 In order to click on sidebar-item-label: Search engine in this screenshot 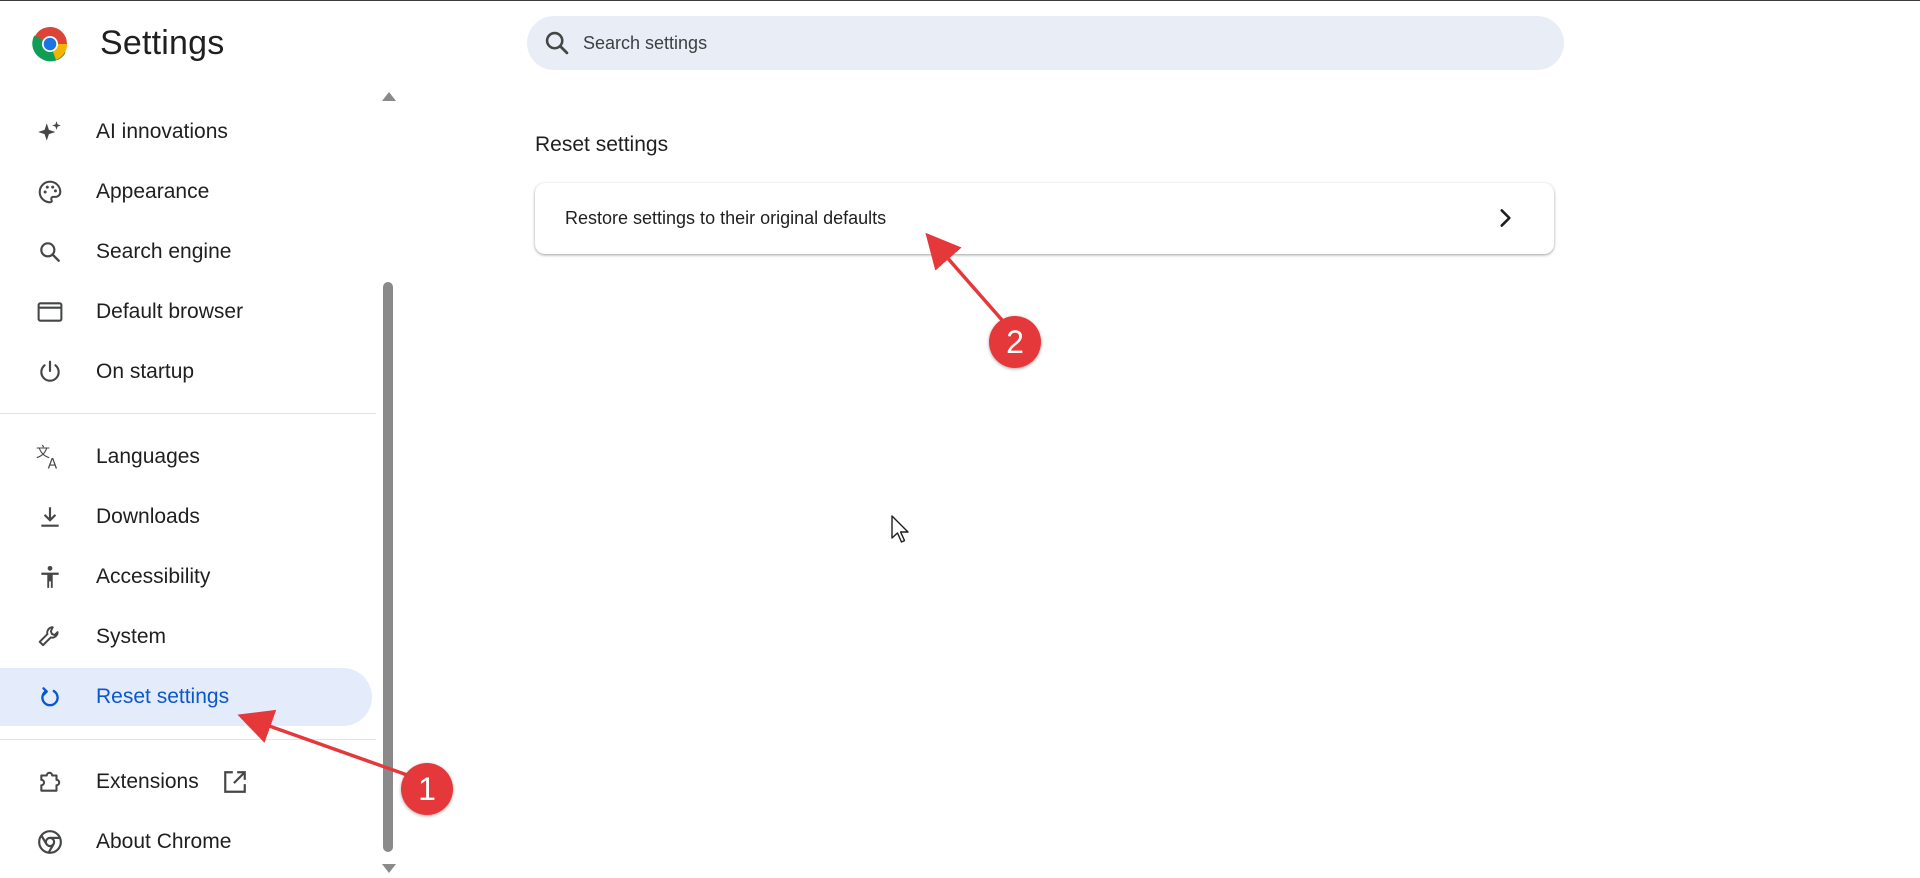, I will do `click(164, 251)`.